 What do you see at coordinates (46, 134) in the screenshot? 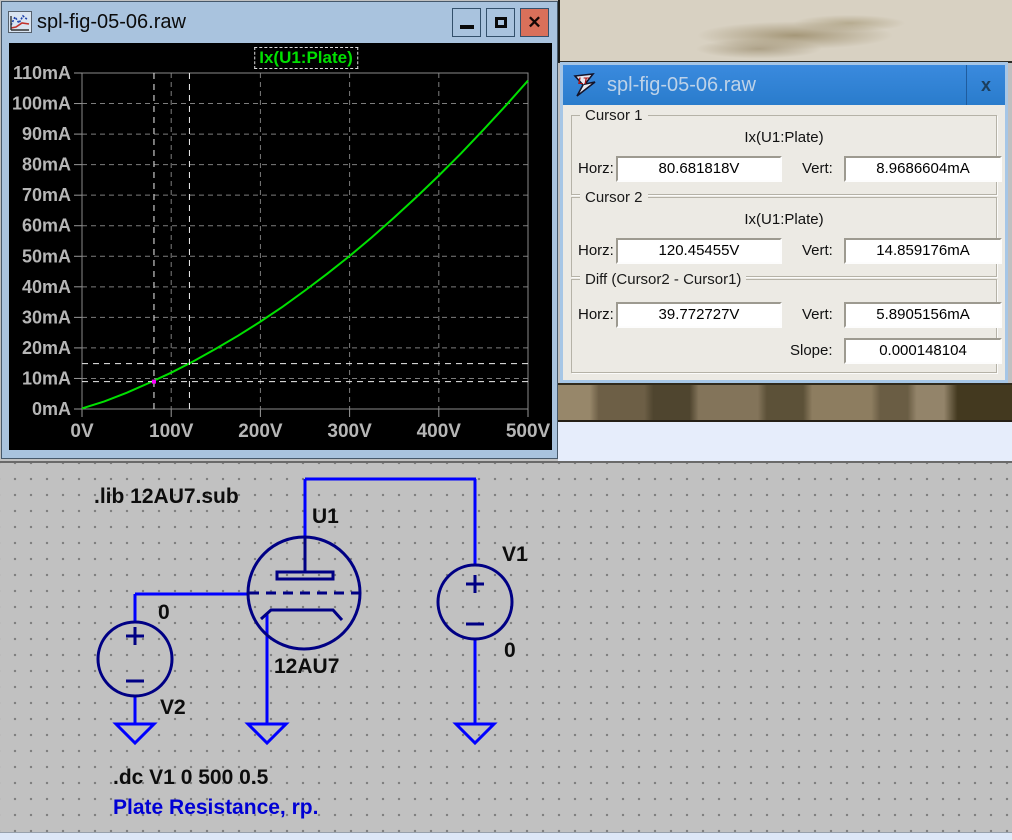
I see `y-tick-label: 90mA` at bounding box center [46, 134].